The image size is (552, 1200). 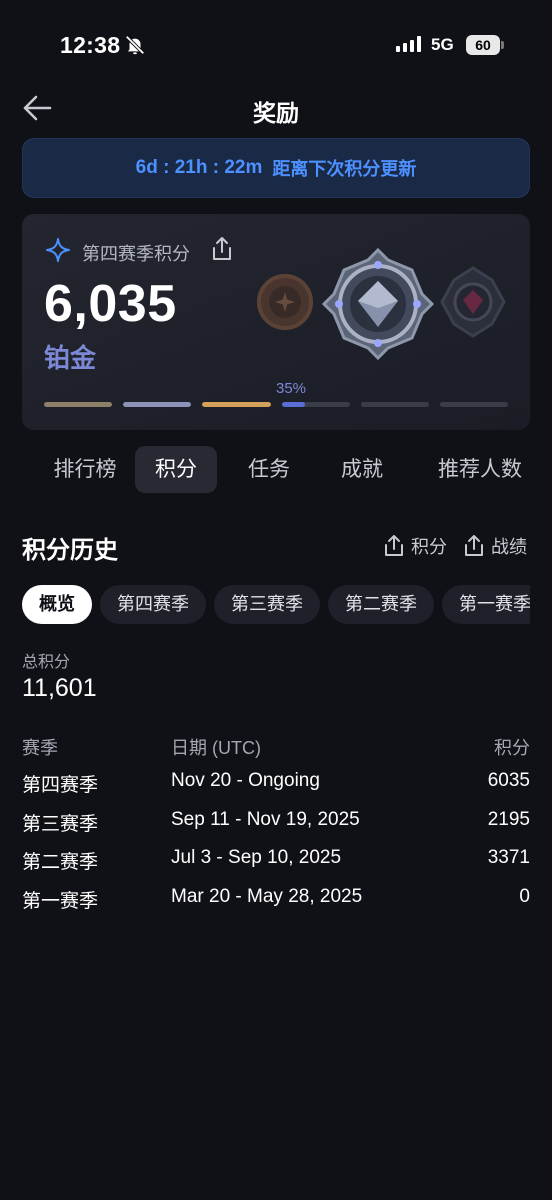 I want to click on chip-overview: 概览, so click(x=57, y=604).